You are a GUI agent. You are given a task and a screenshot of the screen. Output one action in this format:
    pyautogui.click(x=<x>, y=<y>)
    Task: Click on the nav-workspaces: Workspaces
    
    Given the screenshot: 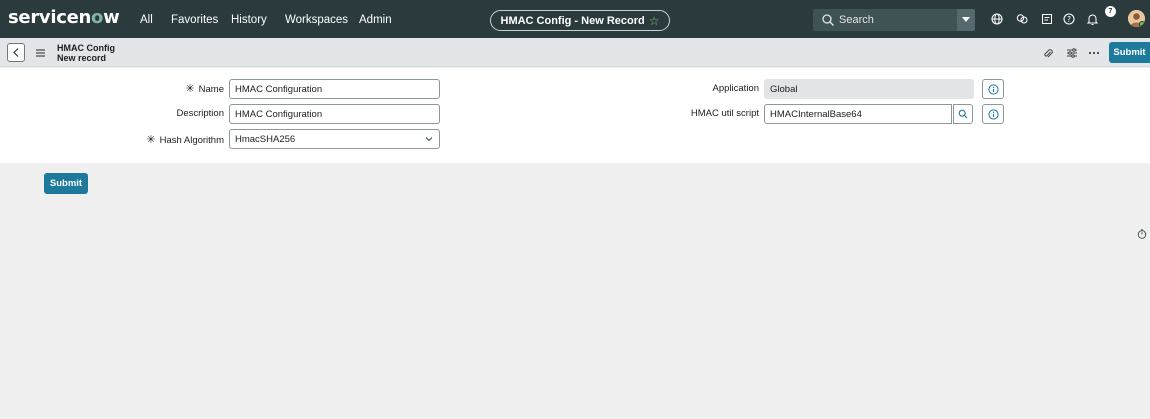 What is the action you would take?
    pyautogui.click(x=316, y=20)
    